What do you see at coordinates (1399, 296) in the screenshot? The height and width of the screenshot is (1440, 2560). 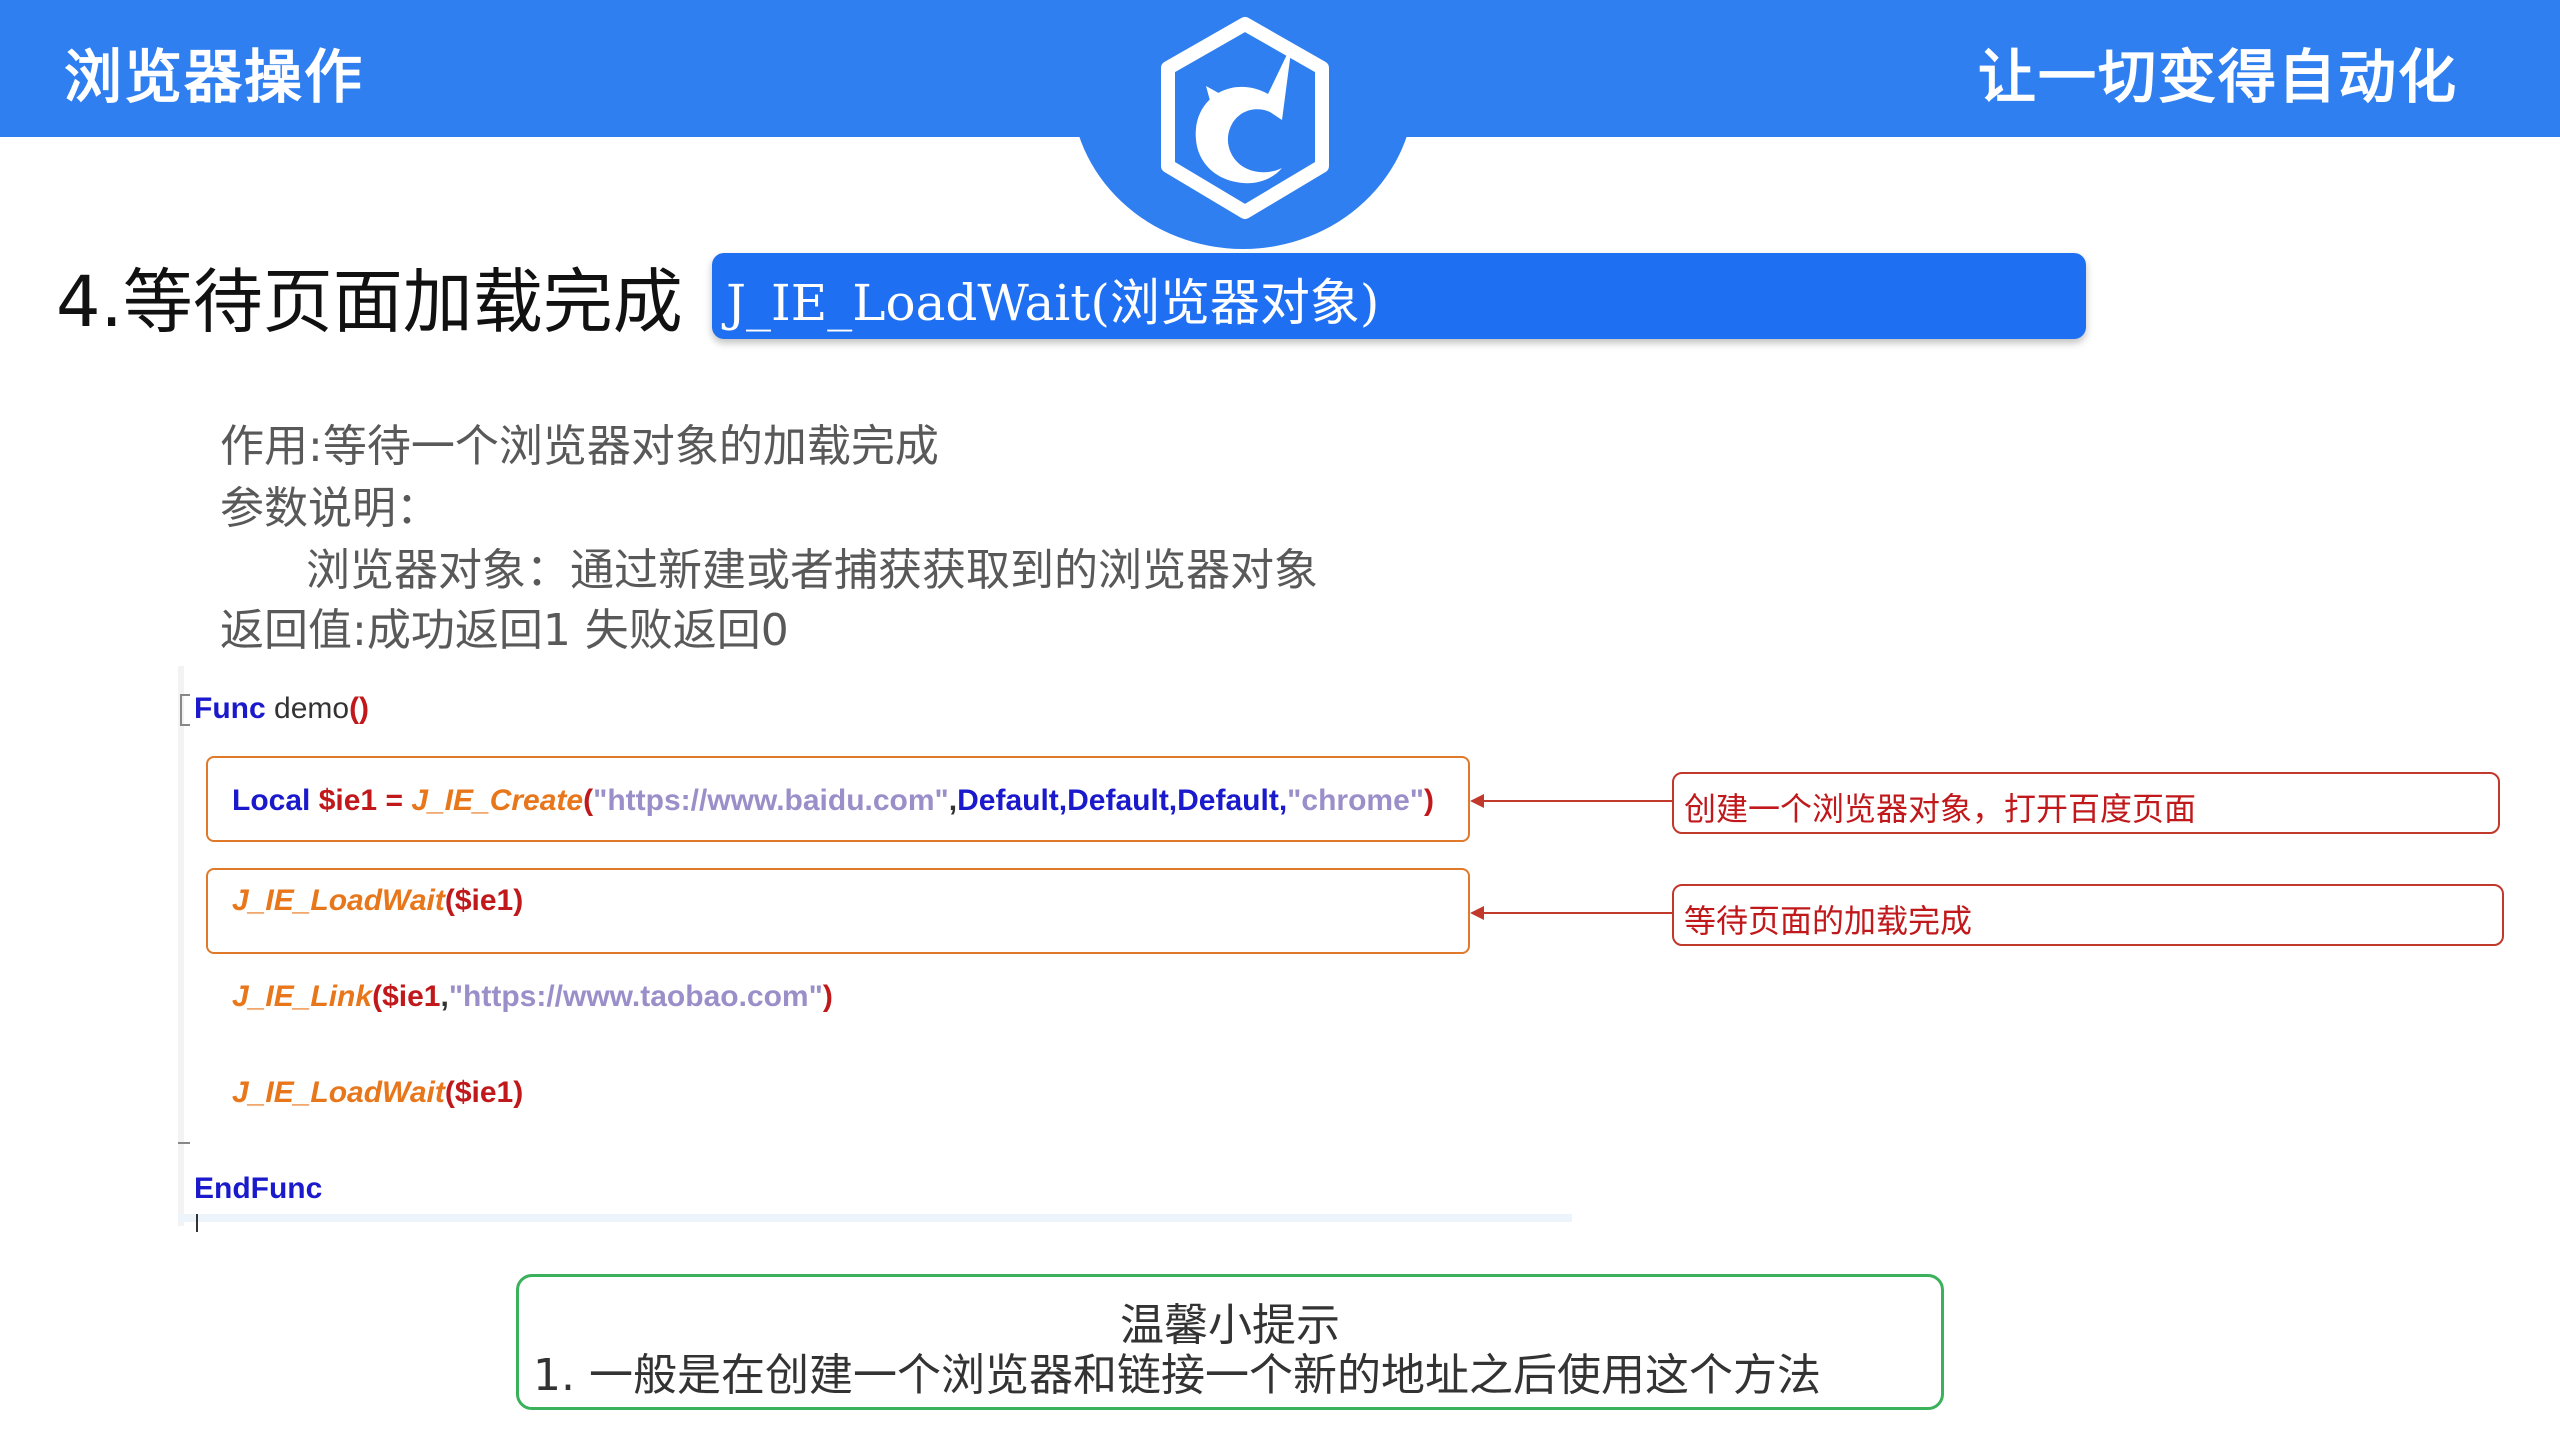 I see `function-signature-banner: J_IE_LoadWait(浏览器对象)` at bounding box center [1399, 296].